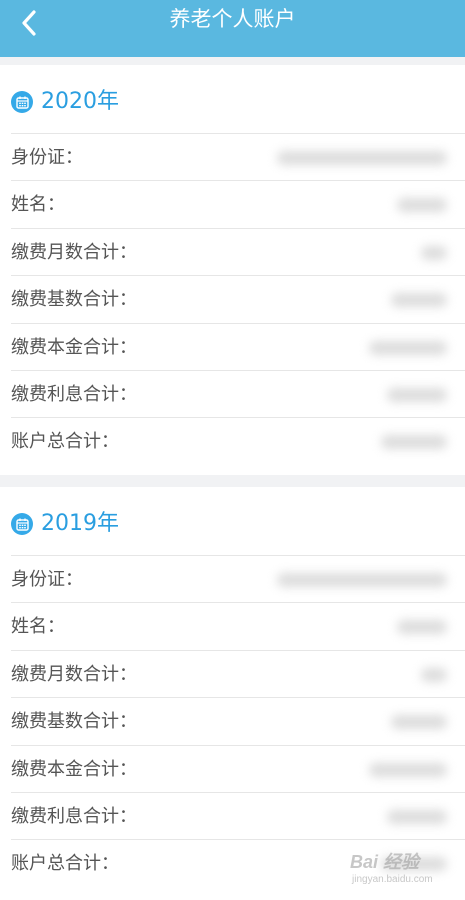 This screenshot has width=465, height=900. I want to click on page-title: 养老个人账户, so click(232, 19).